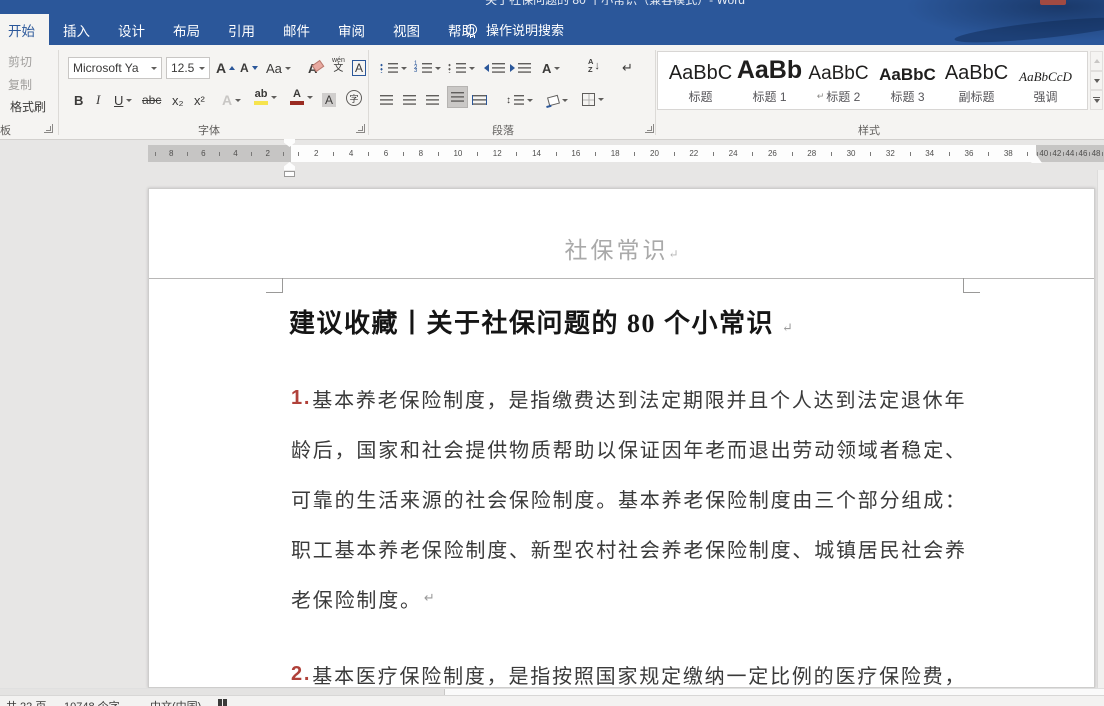 The image size is (1104, 706). Describe the element at coordinates (131, 29) in the screenshot. I see `tab-设计: 设计` at that location.